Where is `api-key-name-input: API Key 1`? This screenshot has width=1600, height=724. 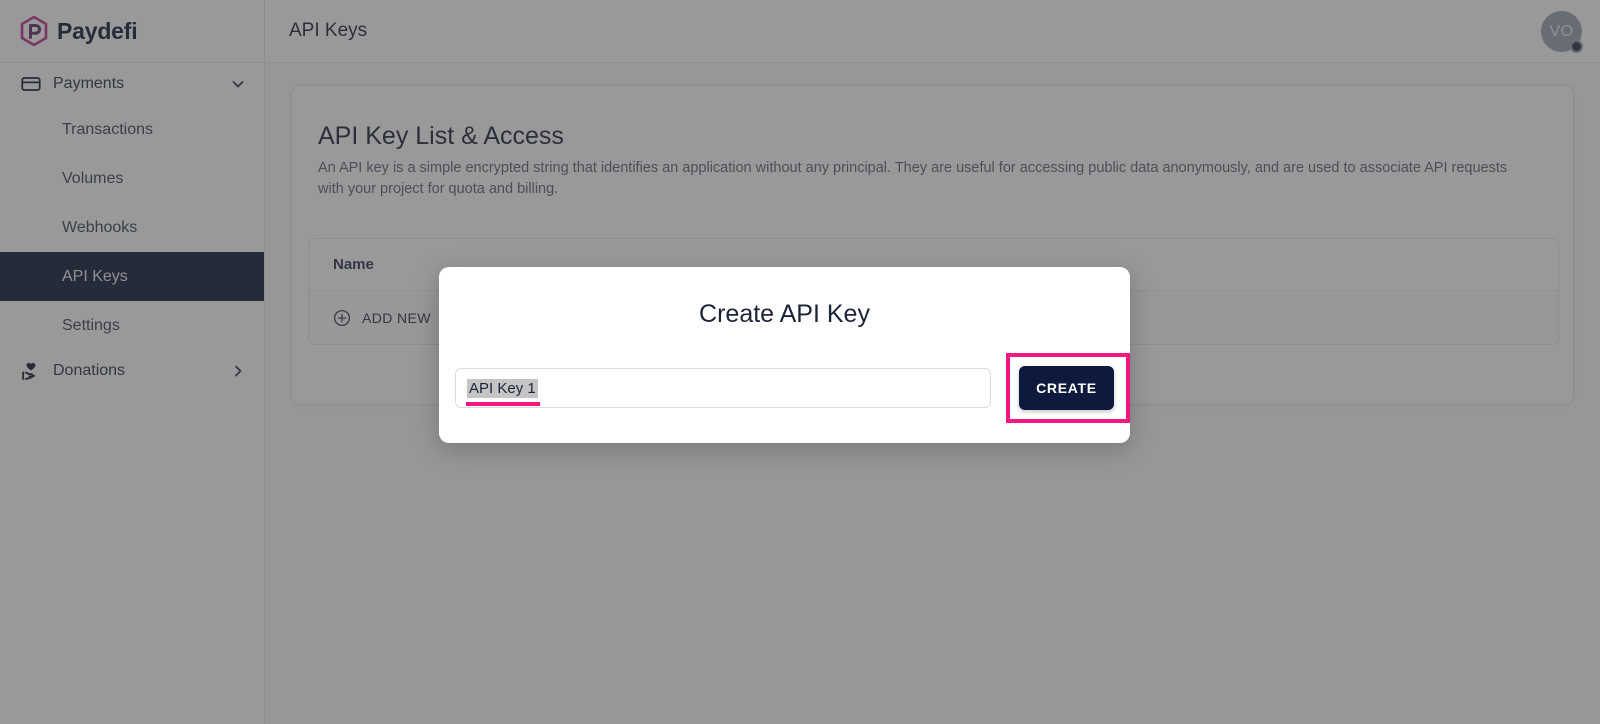
api-key-name-input: API Key 1 is located at coordinates (723, 388).